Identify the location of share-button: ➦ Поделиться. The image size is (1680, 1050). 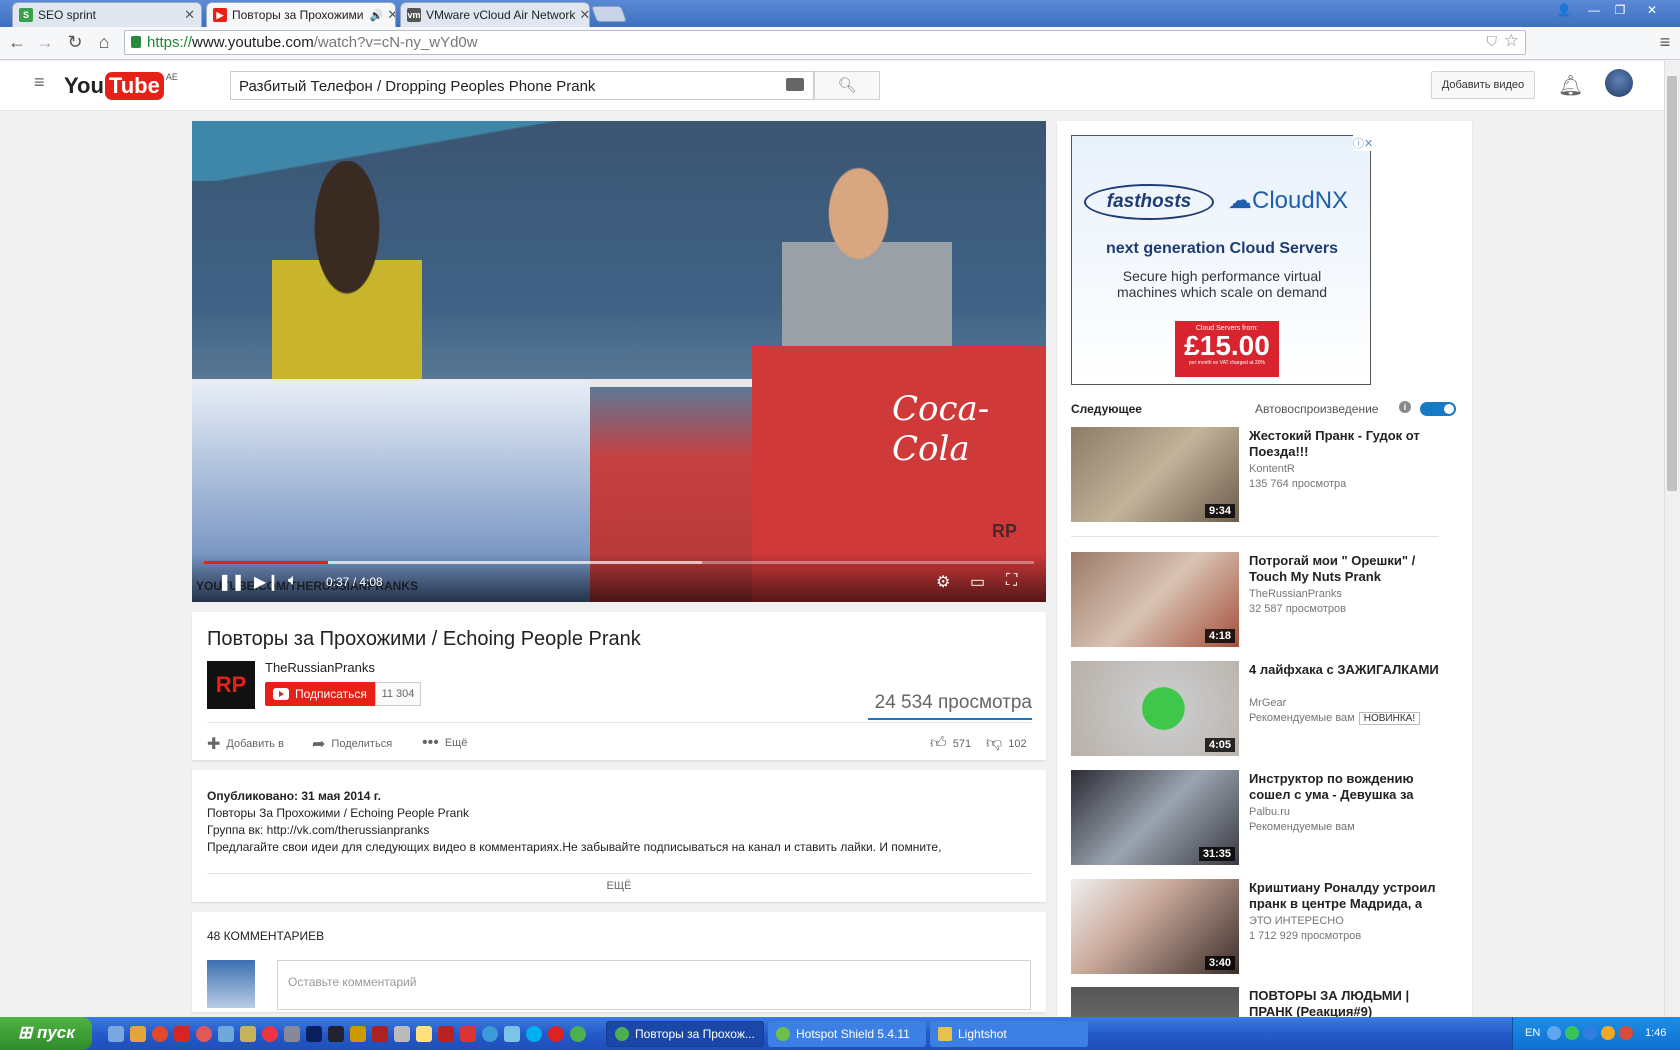
(352, 744).